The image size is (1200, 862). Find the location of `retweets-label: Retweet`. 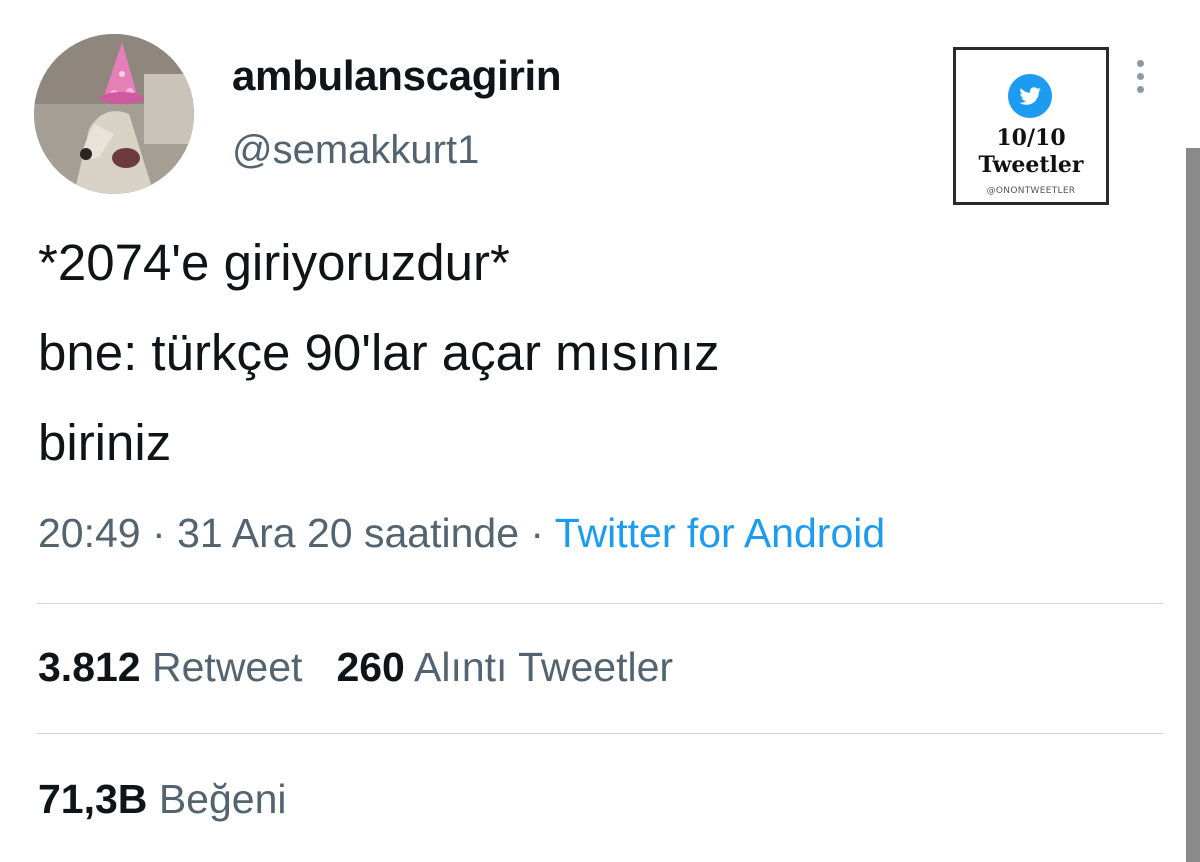

retweets-label: Retweet is located at coordinates (227, 667).